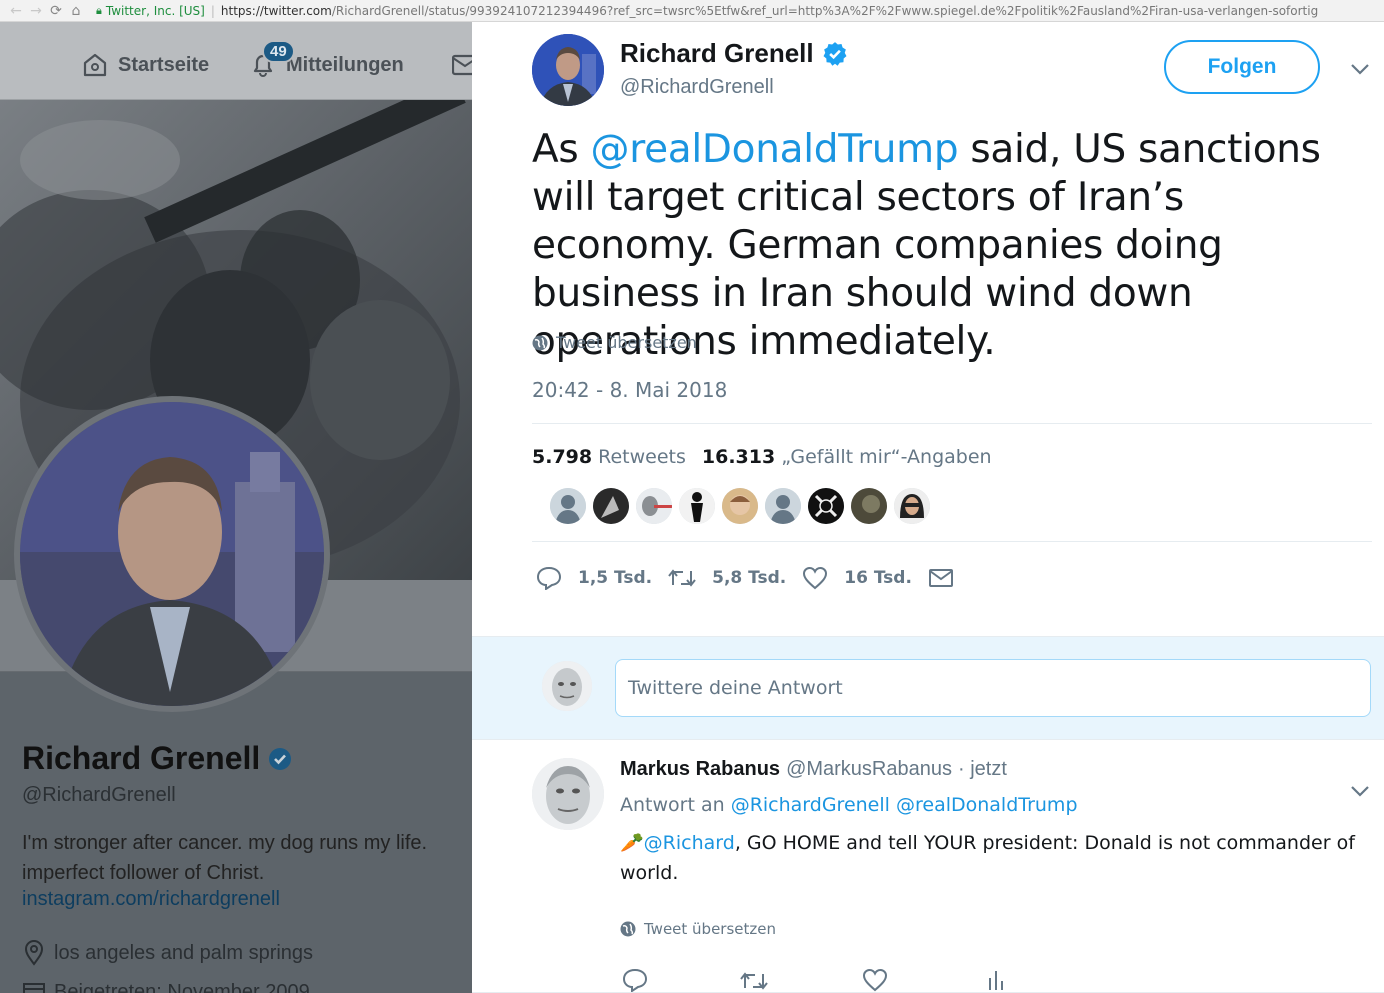 This screenshot has height=993, width=1384. Describe the element at coordinates (710, 929) in the screenshot. I see `reply-translate-label: Tweet übersetzen` at that location.